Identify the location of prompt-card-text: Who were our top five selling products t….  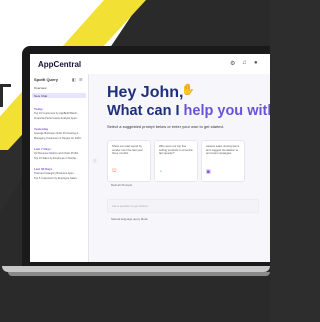
(176, 150).